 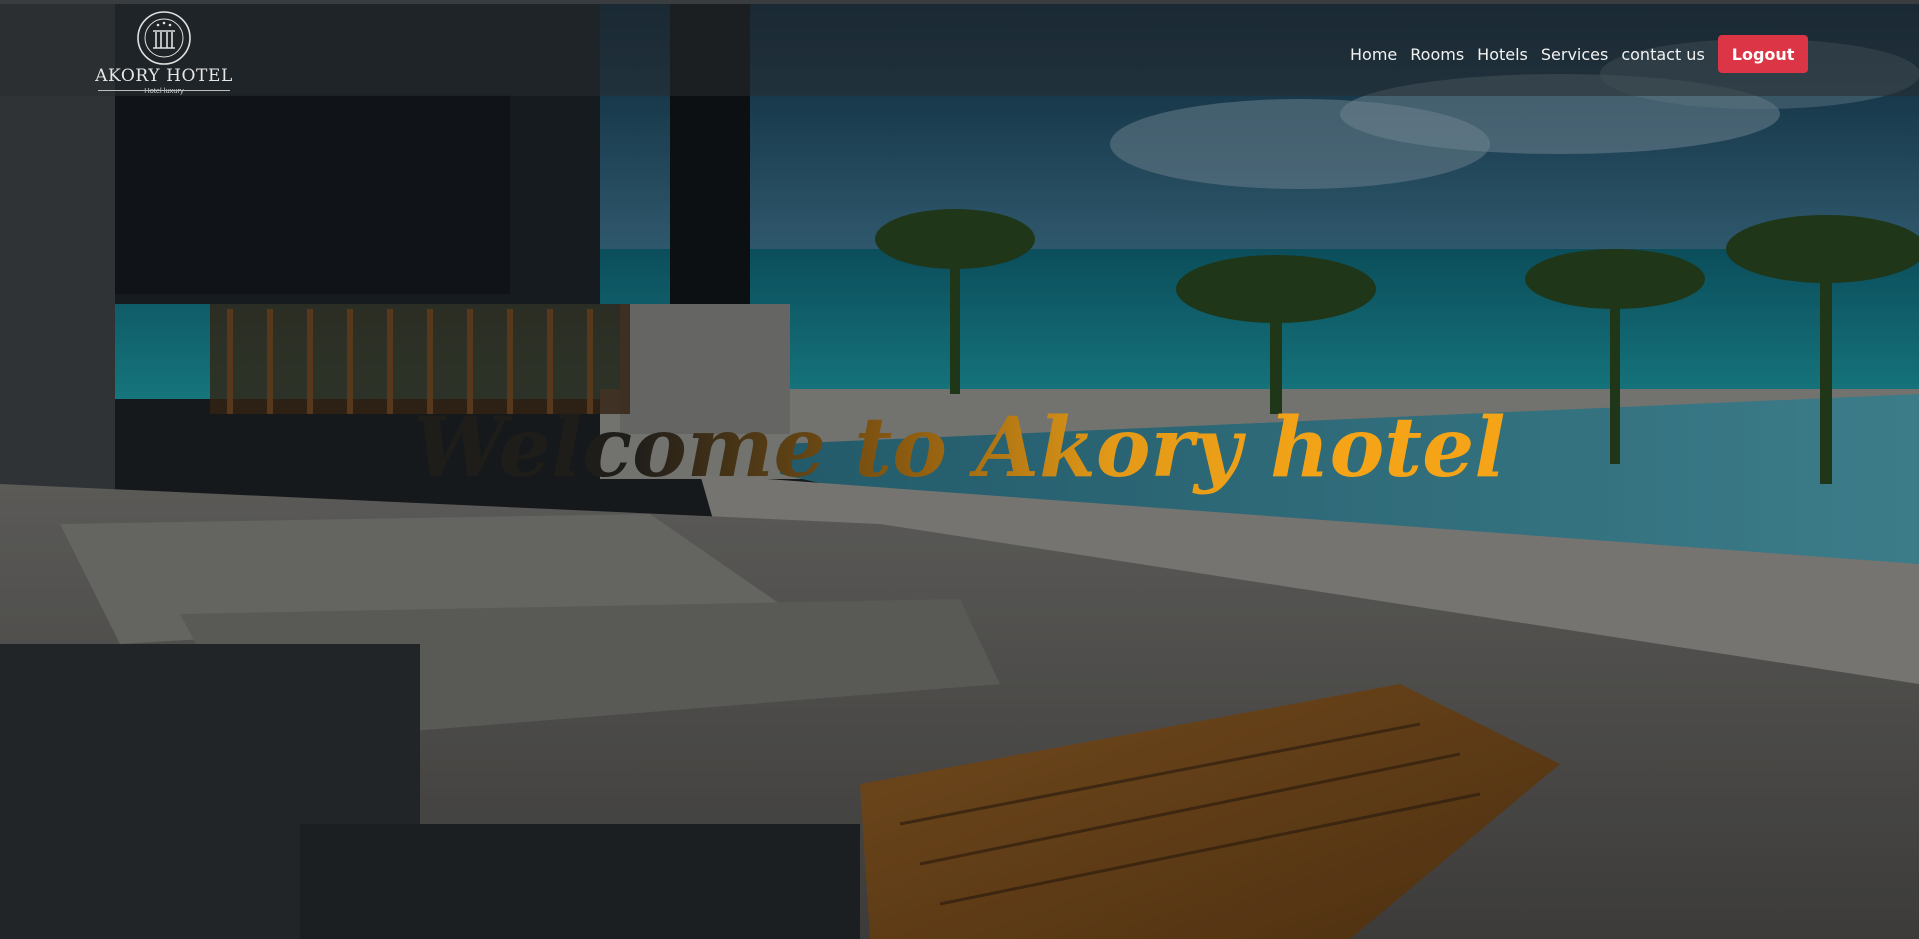 What do you see at coordinates (959, 2) in the screenshot?
I see `top-border` at bounding box center [959, 2].